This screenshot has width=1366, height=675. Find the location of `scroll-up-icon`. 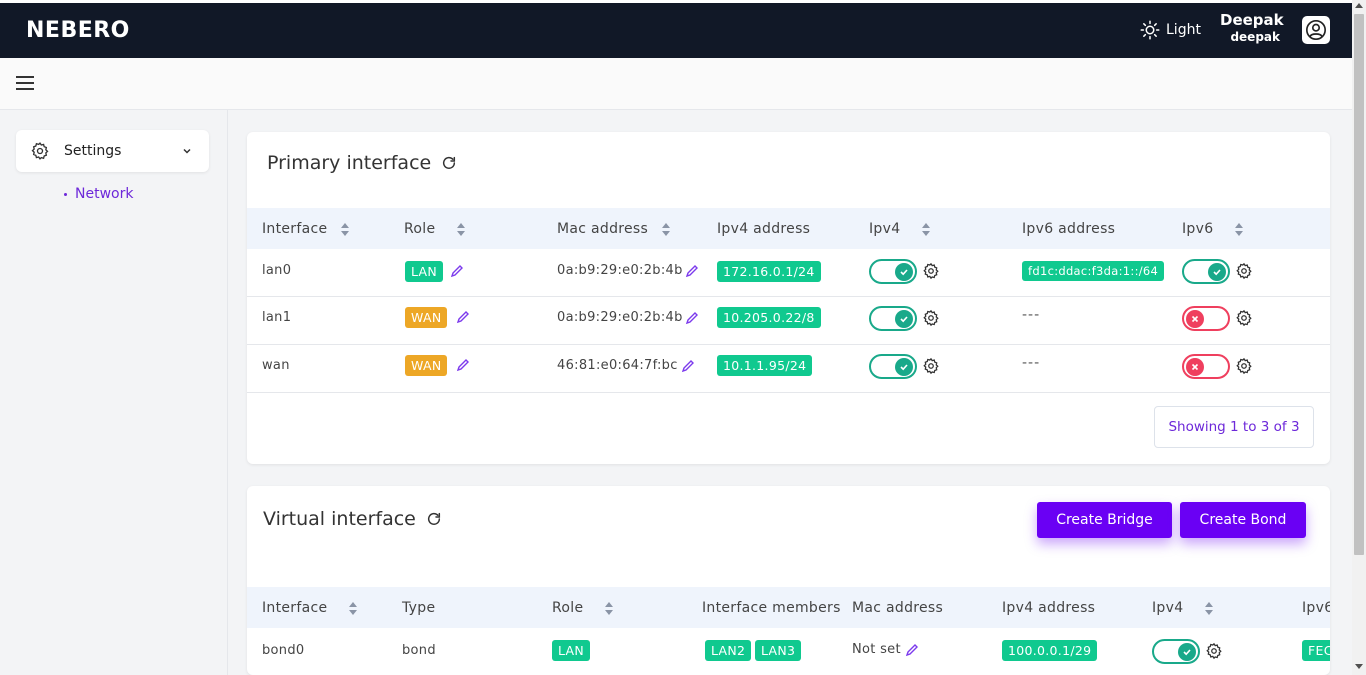

scroll-up-icon is located at coordinates (1359, 5).